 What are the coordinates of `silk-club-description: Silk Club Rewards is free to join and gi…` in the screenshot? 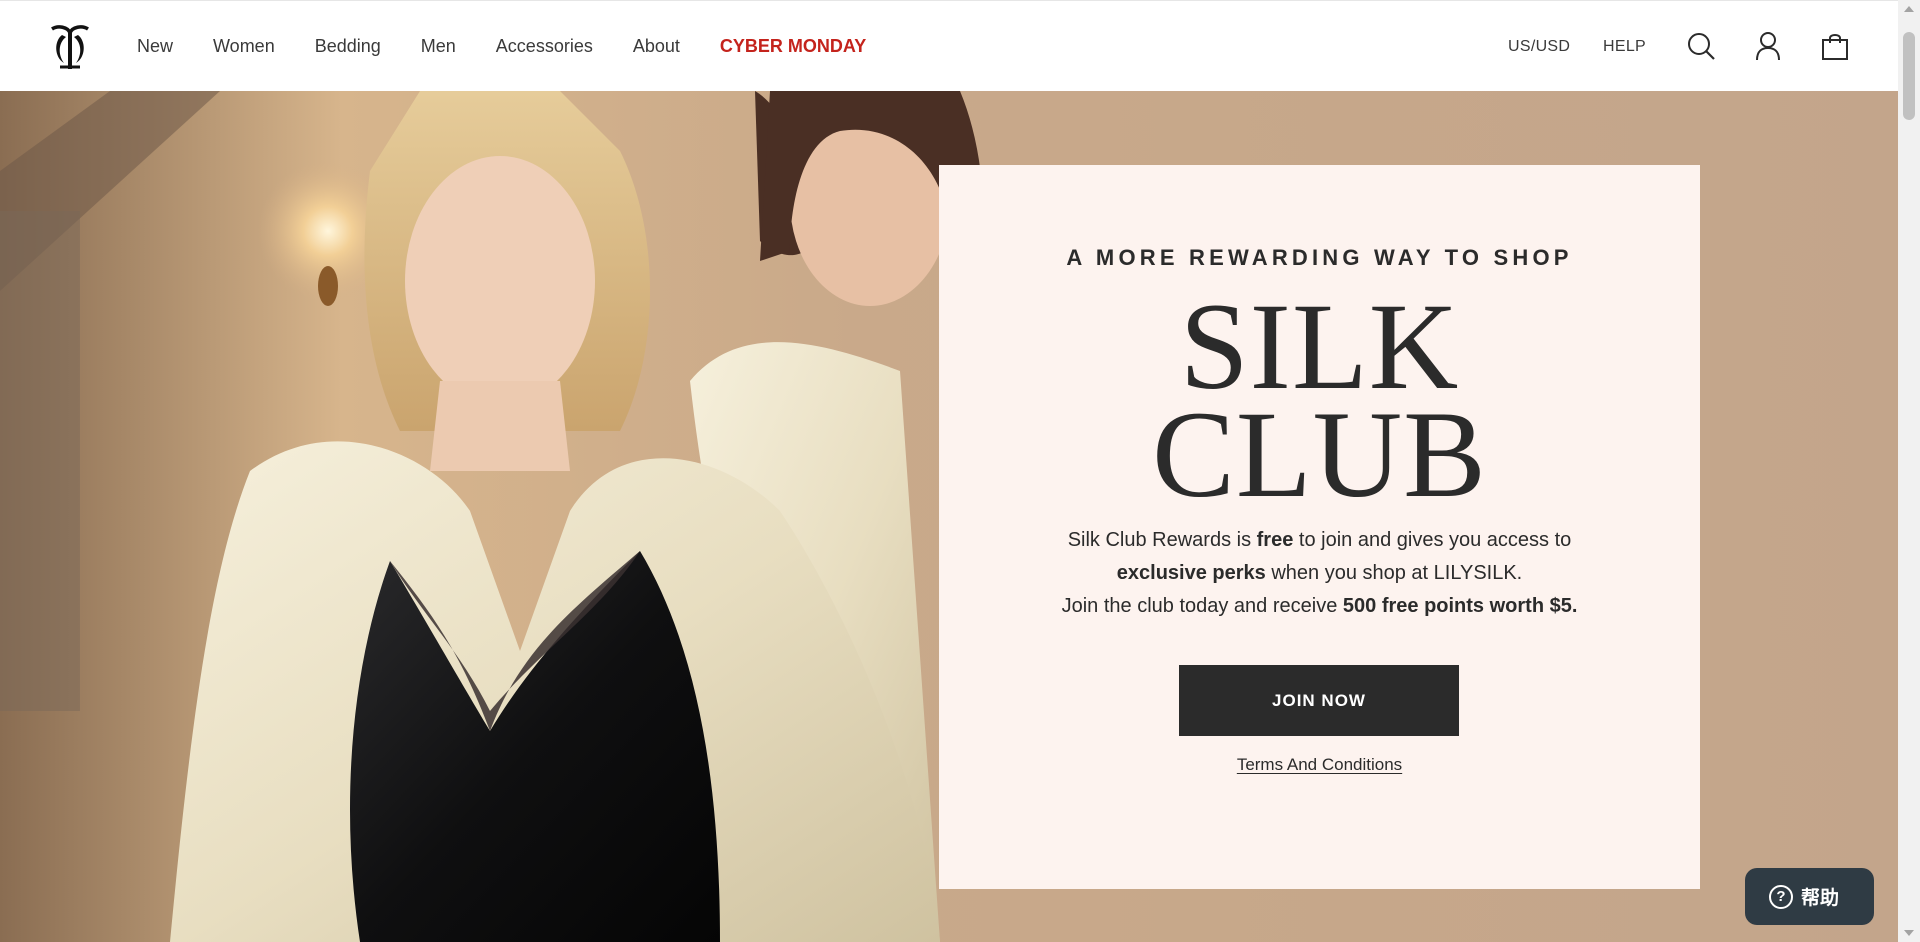 It's located at (1319, 573).